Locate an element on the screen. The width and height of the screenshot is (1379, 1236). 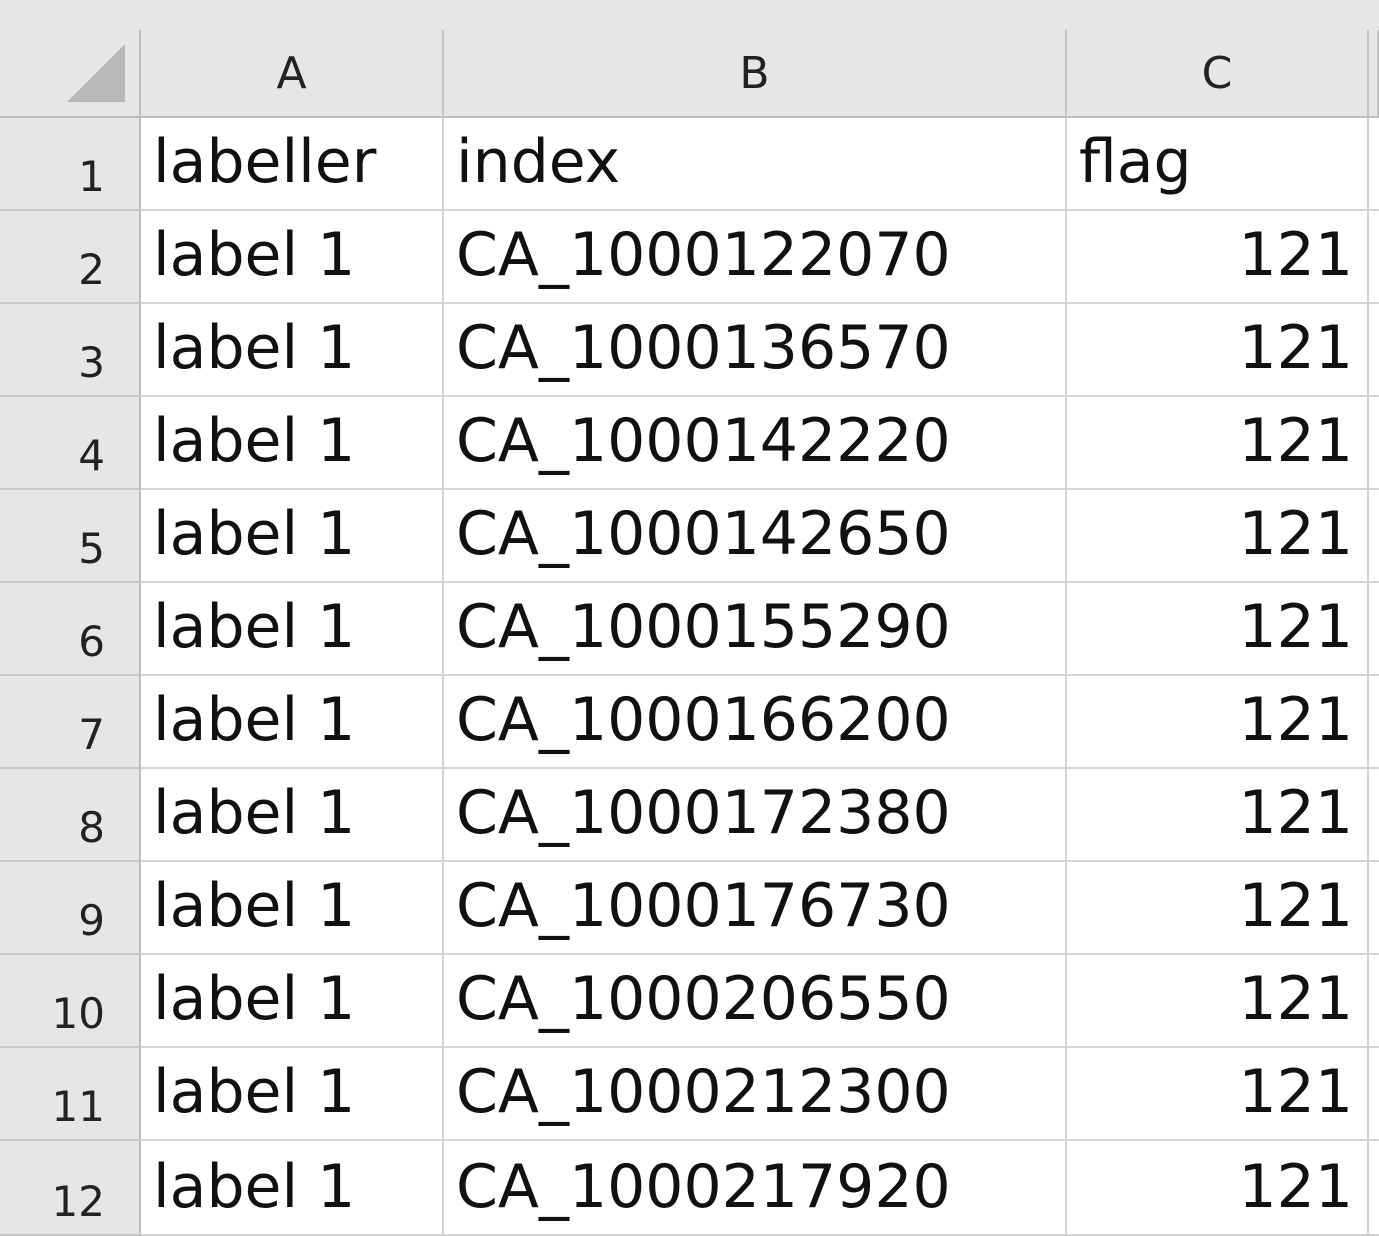
cell-d1 is located at coordinates (1374, 164).